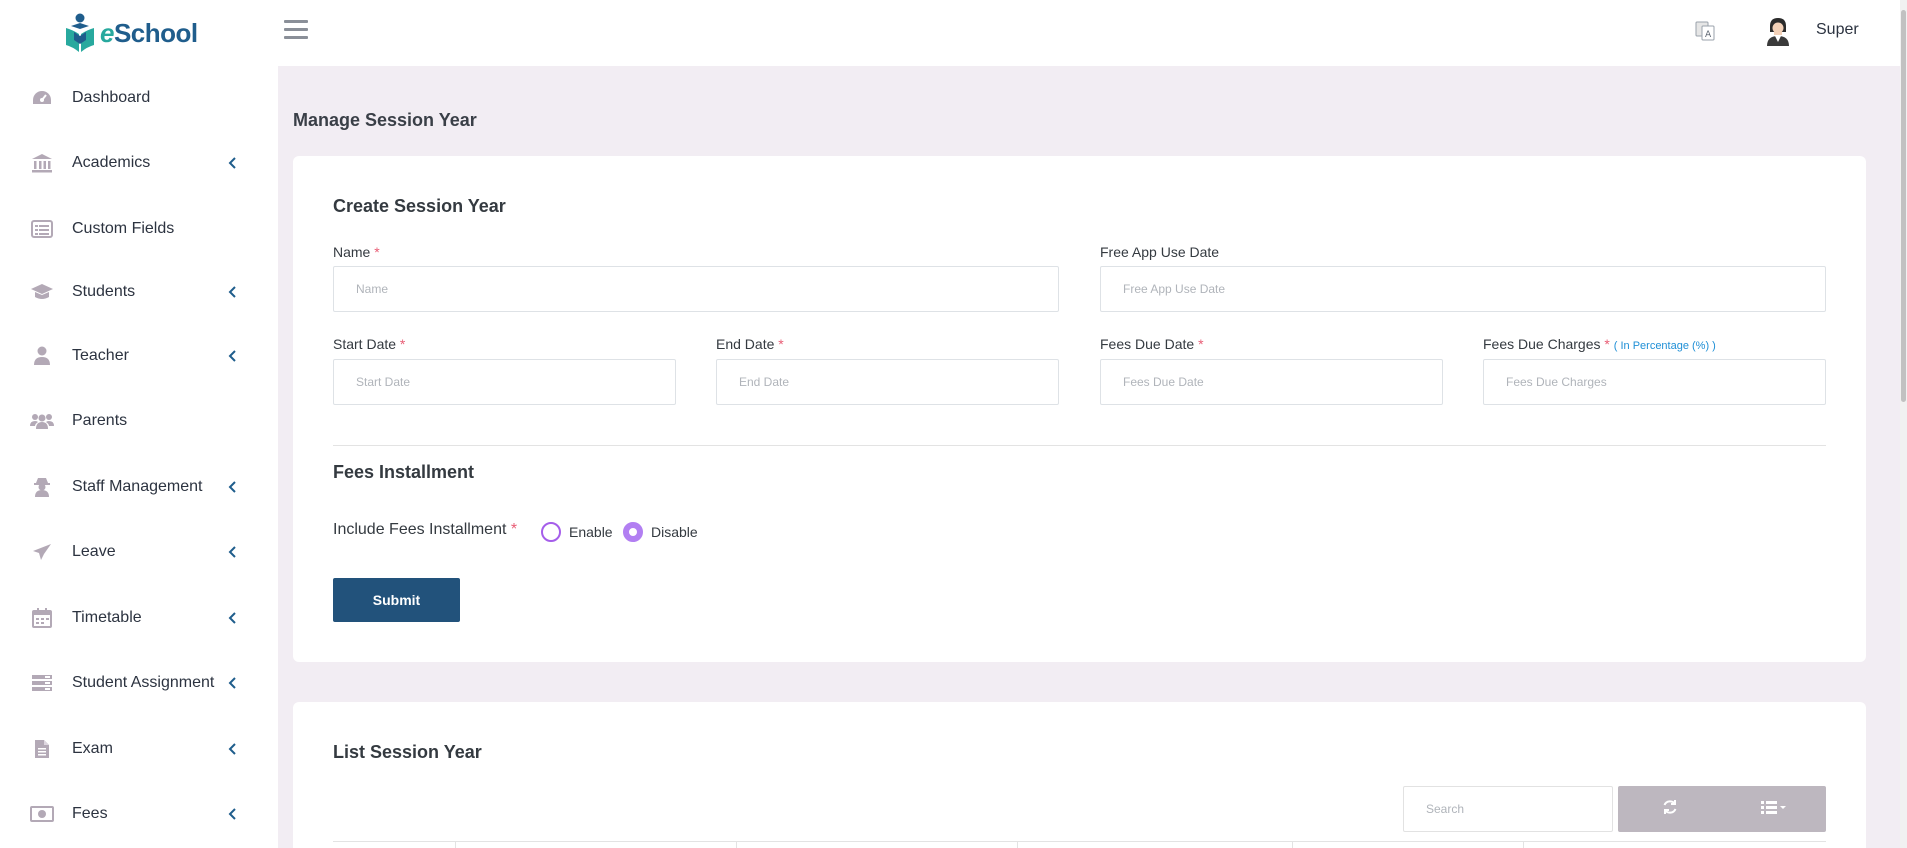 The height and width of the screenshot is (848, 1907). I want to click on columns-icon, so click(1774, 809).